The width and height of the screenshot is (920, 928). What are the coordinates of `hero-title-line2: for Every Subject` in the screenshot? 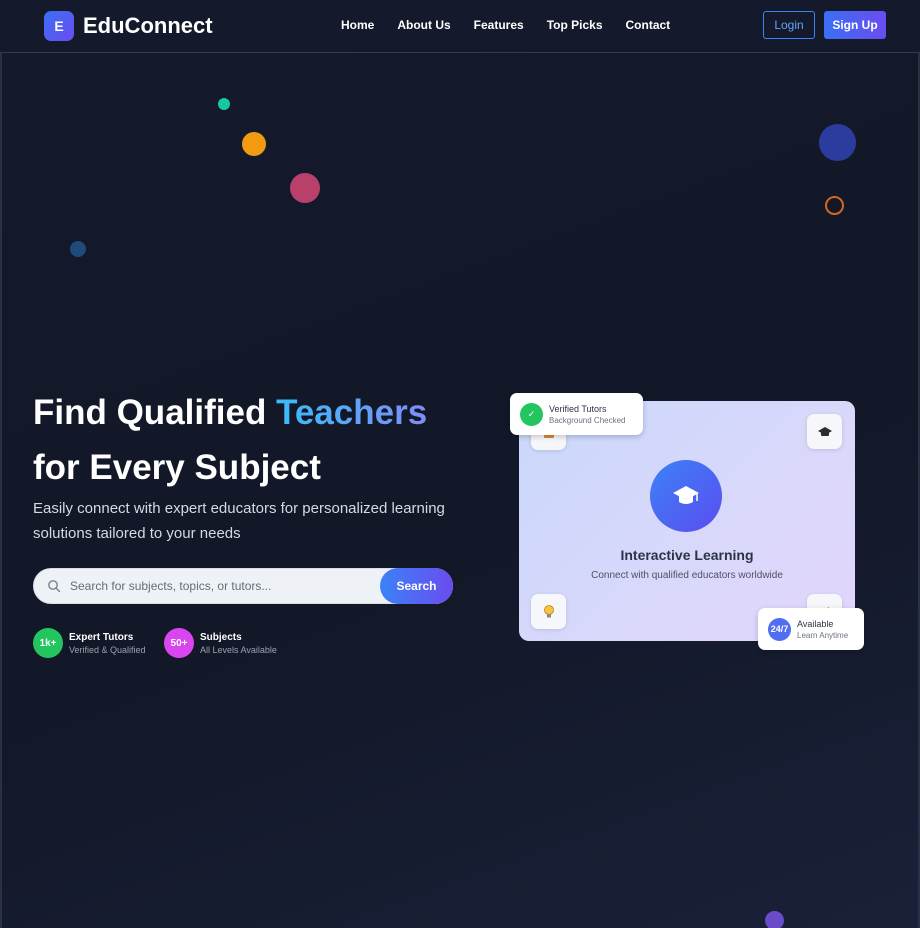 It's located at (177, 467).